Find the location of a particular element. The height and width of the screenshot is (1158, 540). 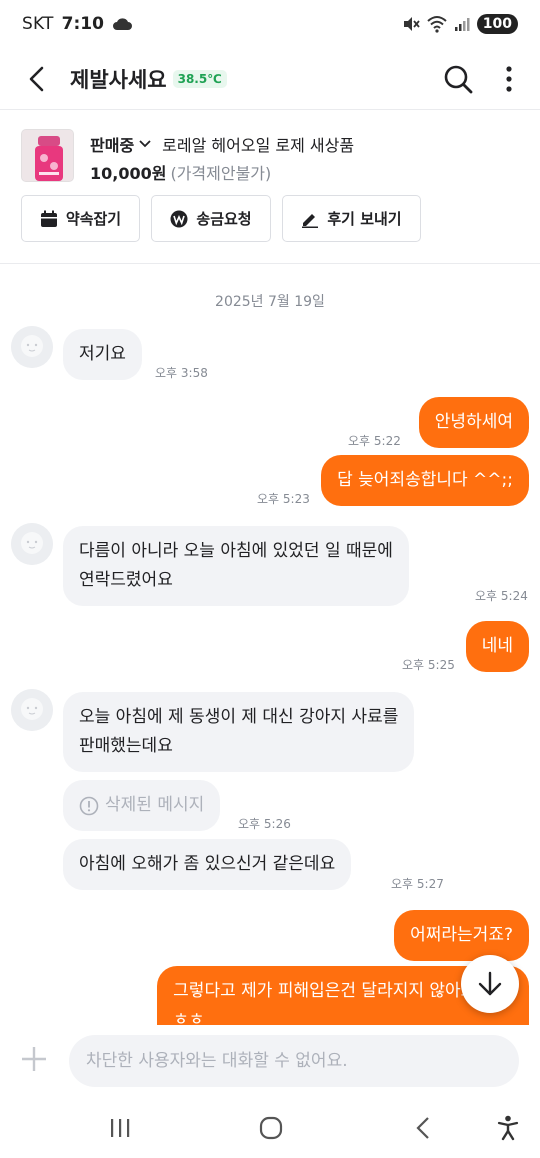

arrow-down-icon is located at coordinates (490, 983).